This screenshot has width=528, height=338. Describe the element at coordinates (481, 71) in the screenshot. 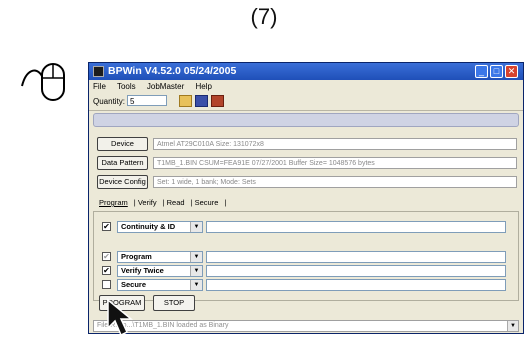

I see `minimize-button: _` at that location.